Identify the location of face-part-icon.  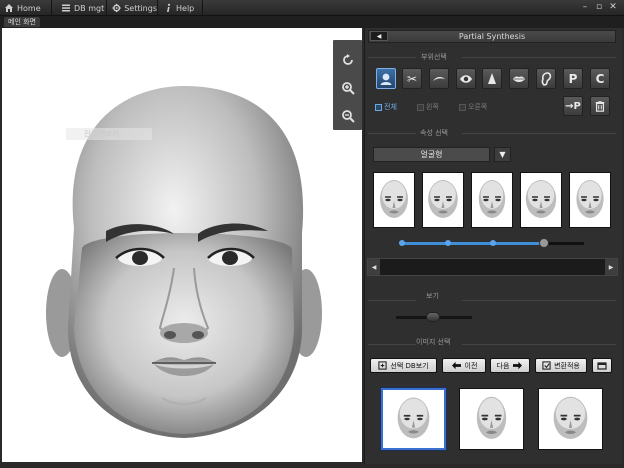
(386, 79).